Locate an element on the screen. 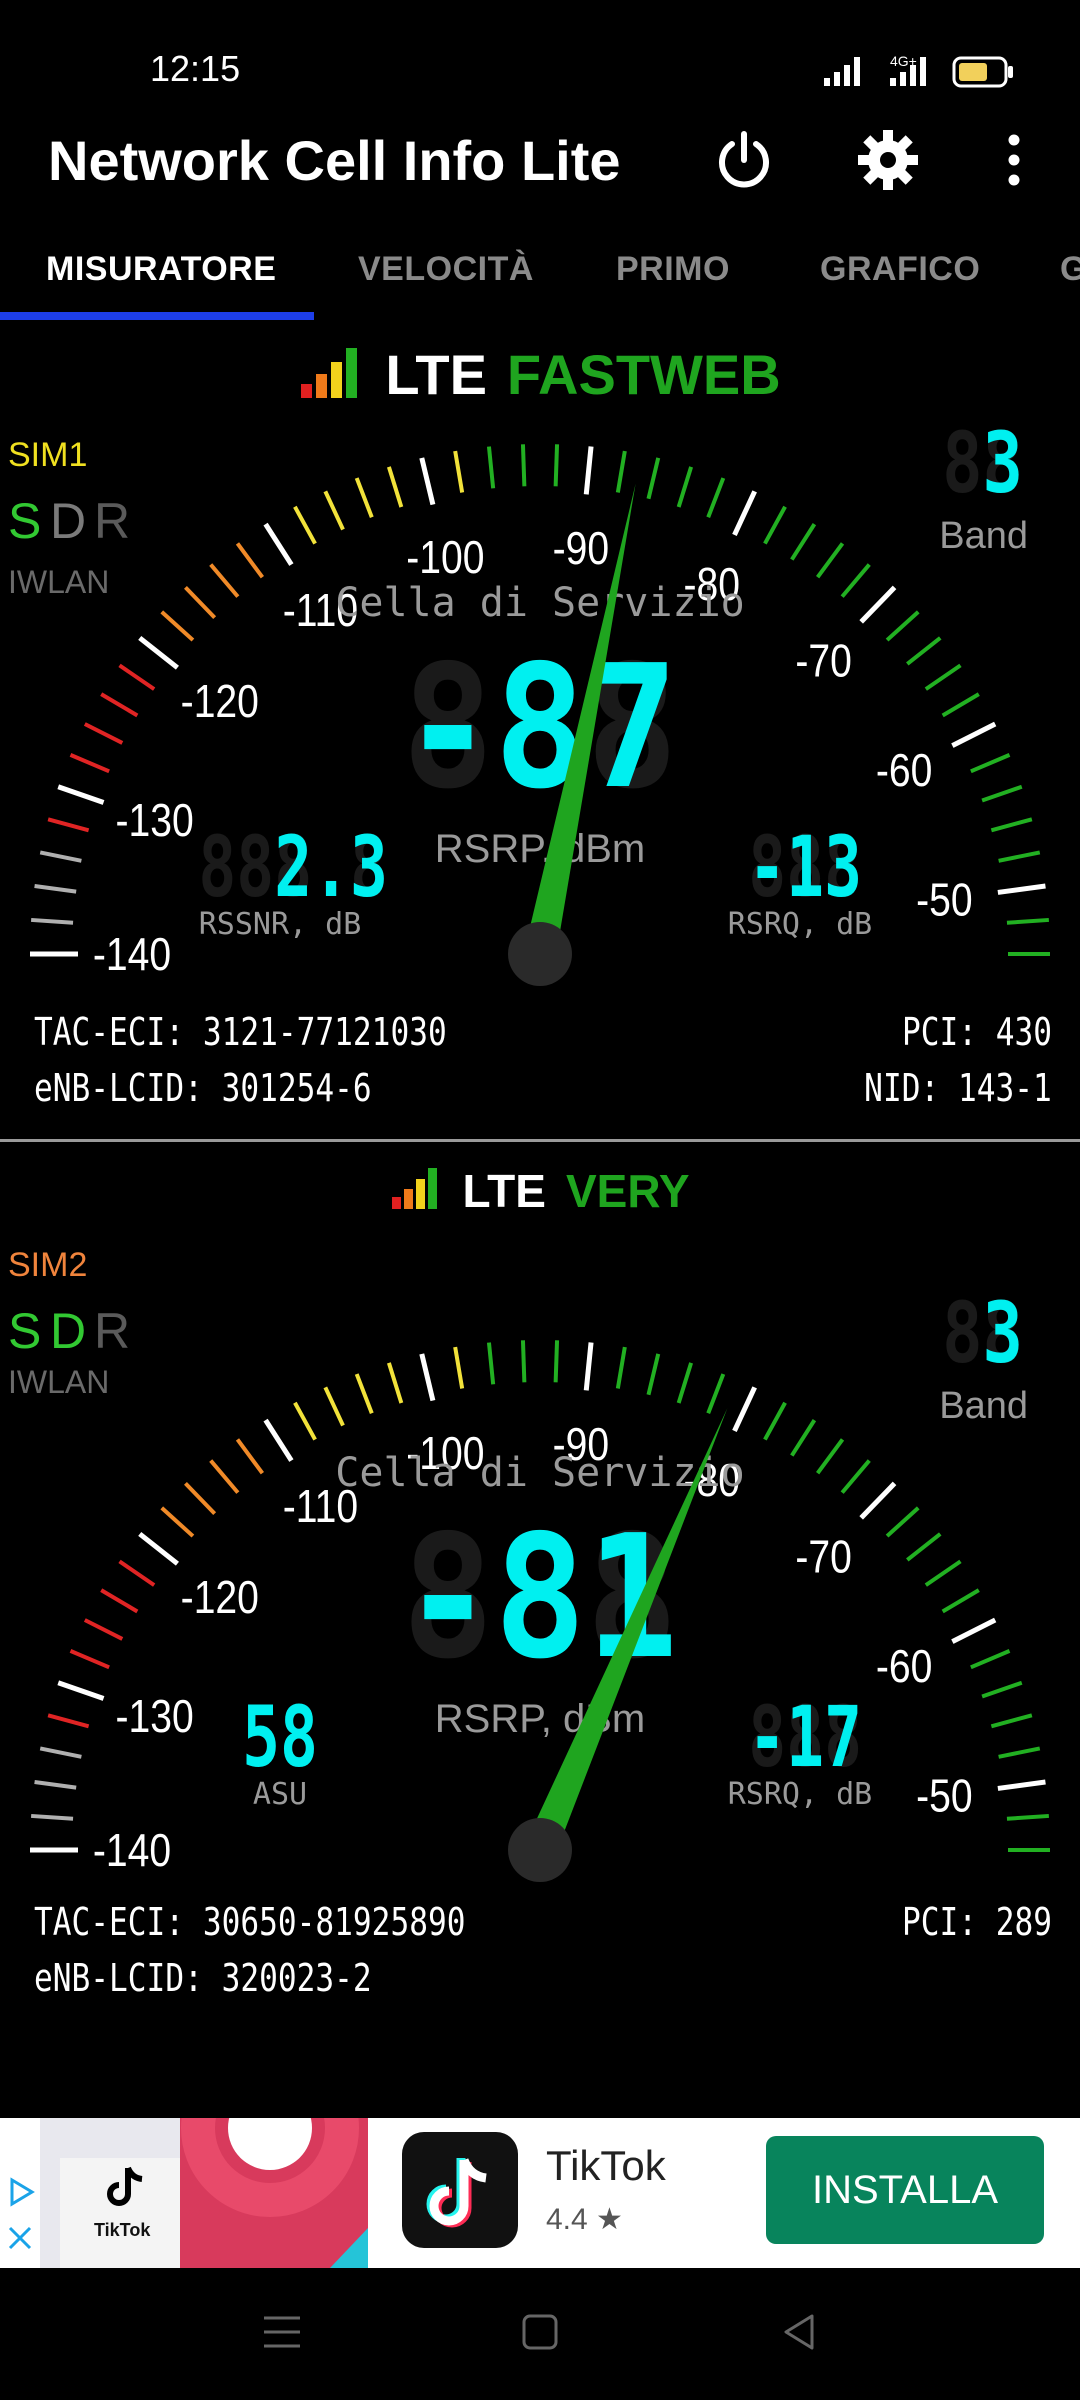  sim1-scale-label: -120 is located at coordinates (220, 702).